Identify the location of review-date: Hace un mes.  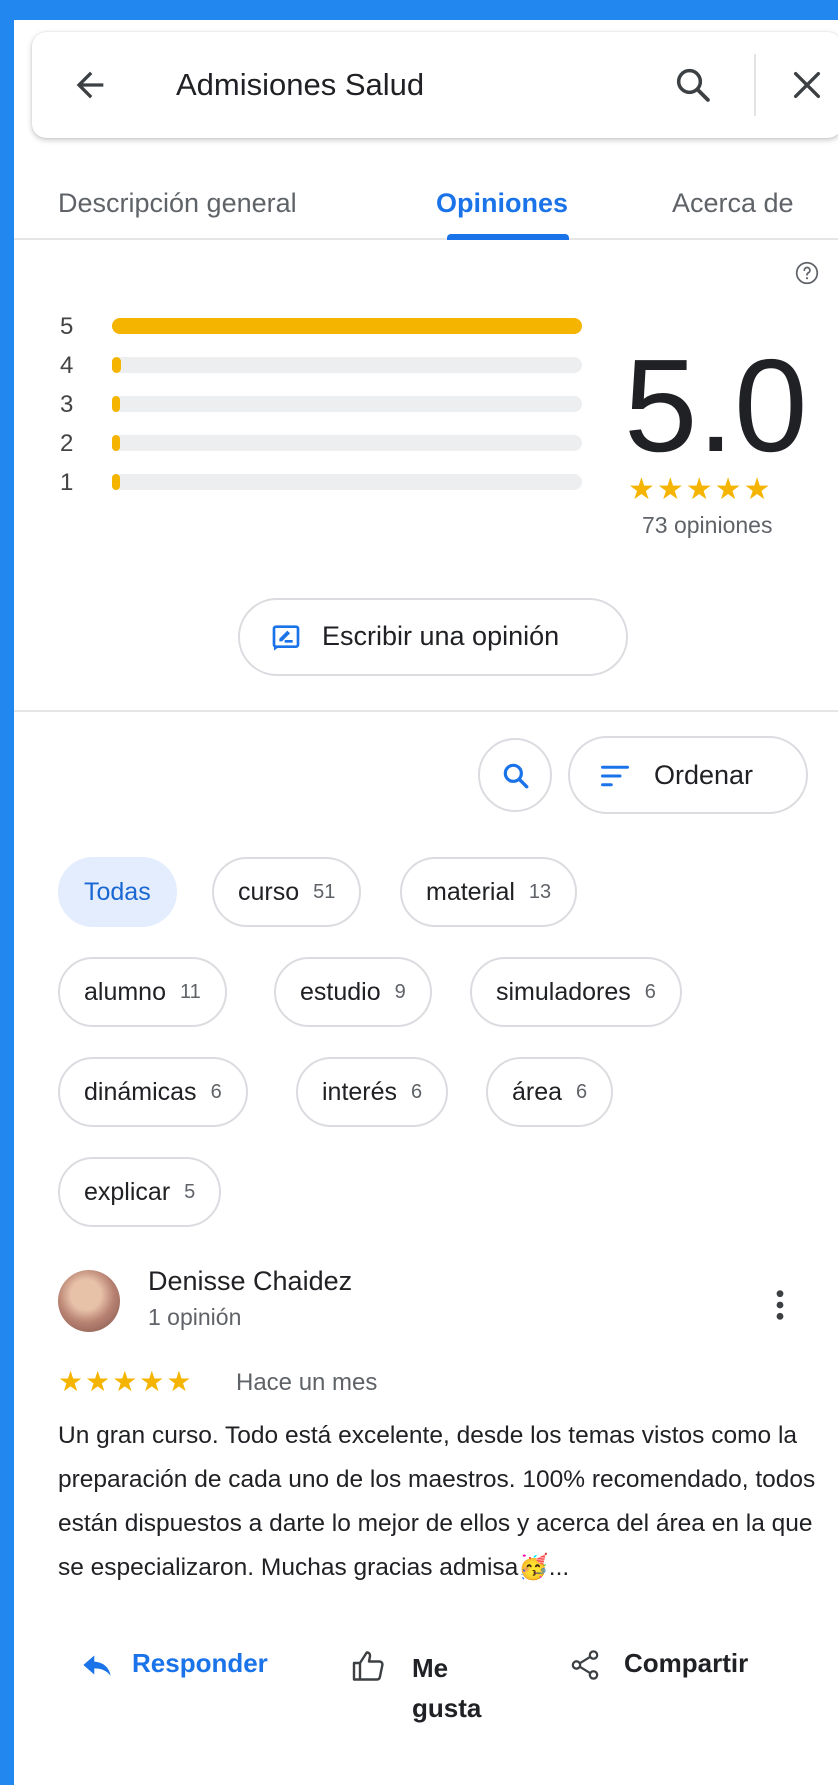
(307, 1382).